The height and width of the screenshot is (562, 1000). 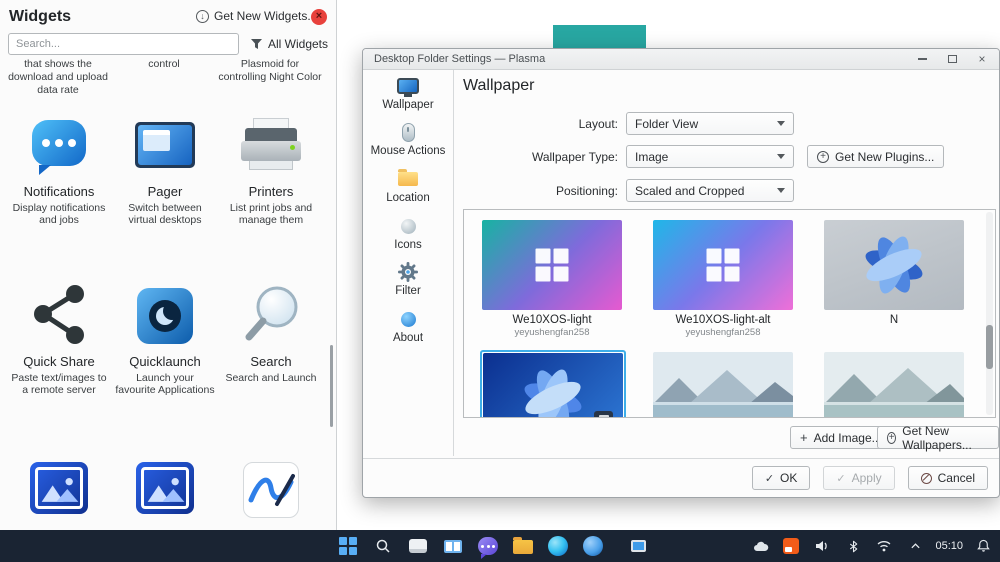 What do you see at coordinates (271, 378) in the screenshot?
I see `widget-description: Search and Launch` at bounding box center [271, 378].